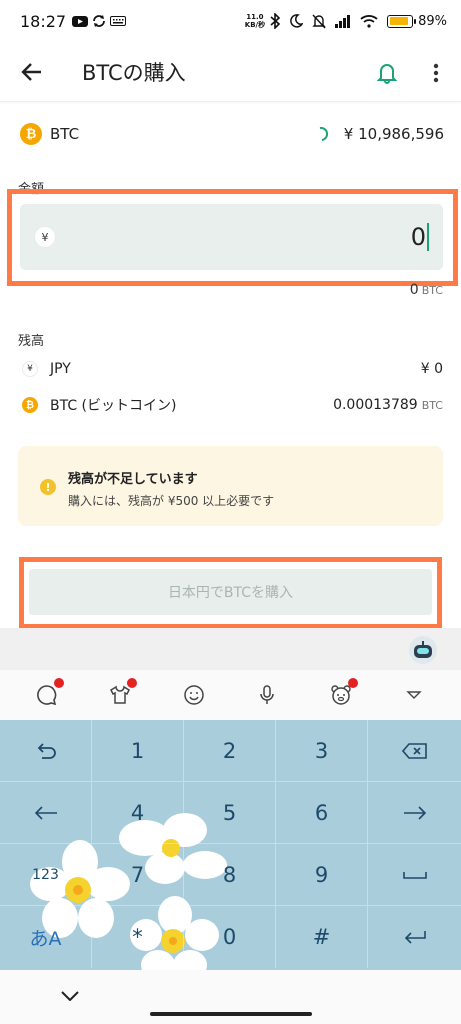  Describe the element at coordinates (230, 695) in the screenshot. I see `keyboard-toolbar` at that location.